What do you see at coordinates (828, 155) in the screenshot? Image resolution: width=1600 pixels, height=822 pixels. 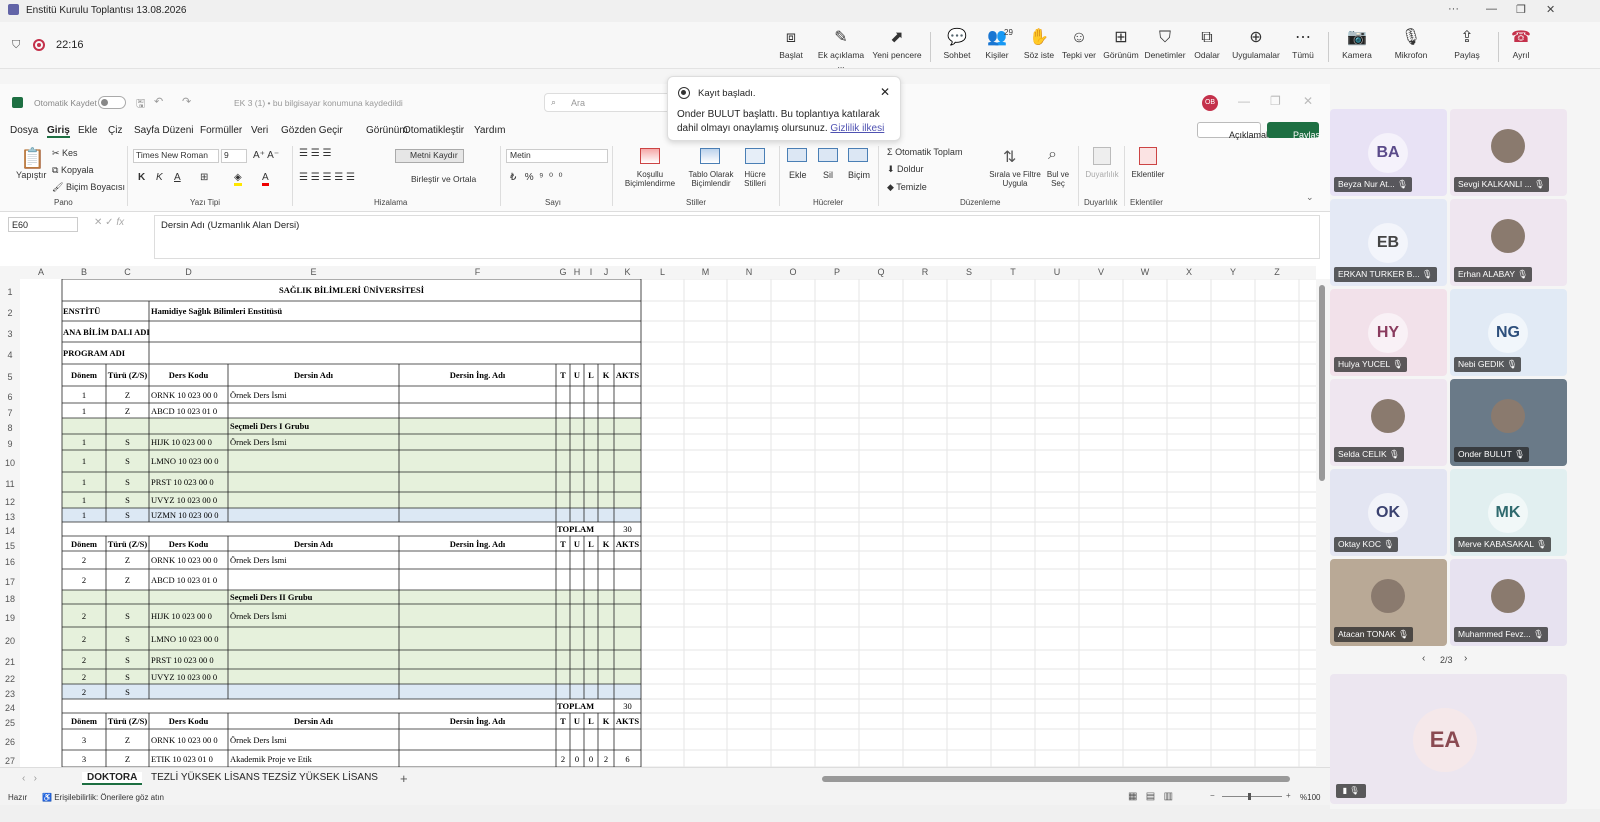 I see `delete-cells-icon` at bounding box center [828, 155].